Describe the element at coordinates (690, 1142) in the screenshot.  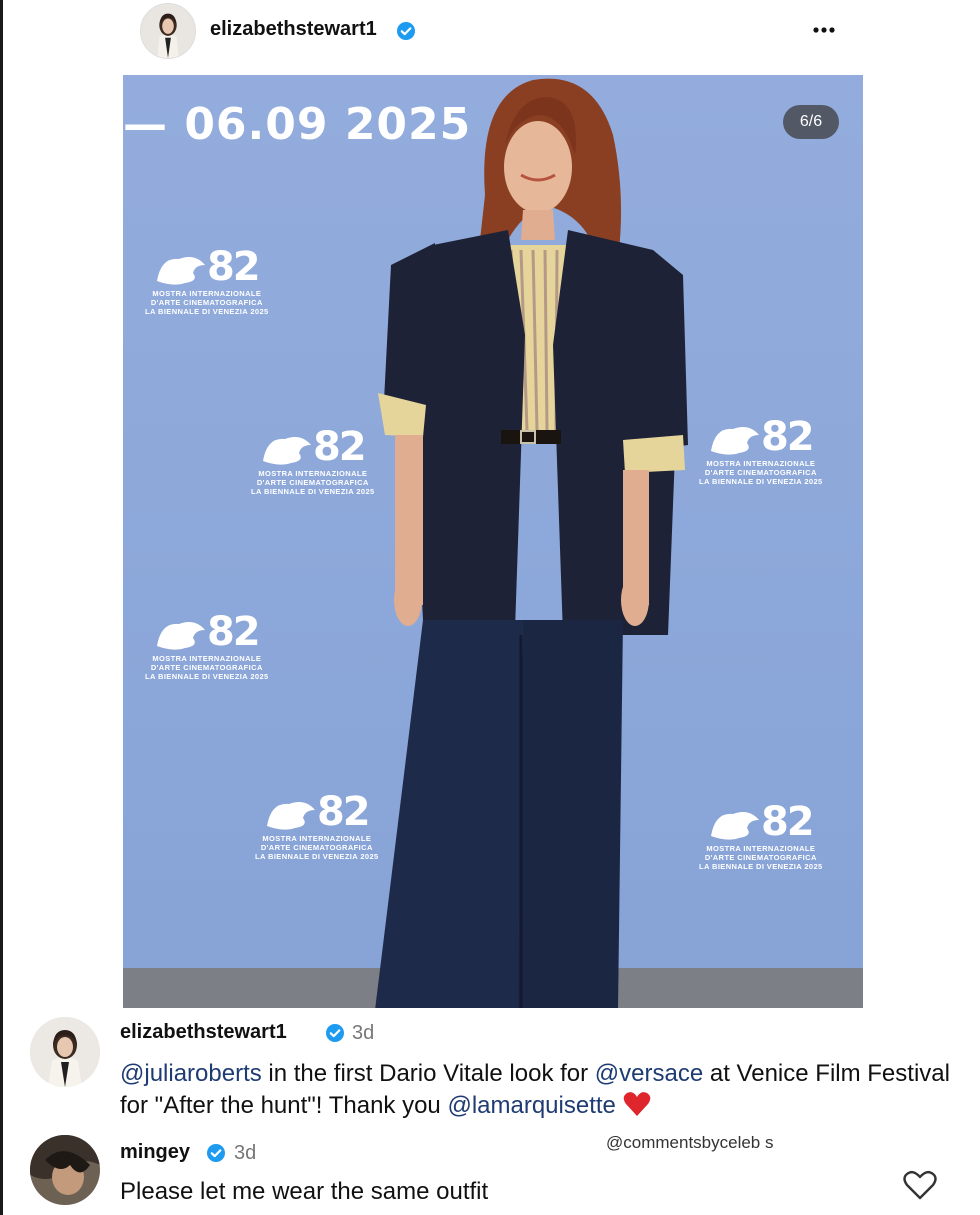
I see `watermark-text: @commentsbyceleb s` at that location.